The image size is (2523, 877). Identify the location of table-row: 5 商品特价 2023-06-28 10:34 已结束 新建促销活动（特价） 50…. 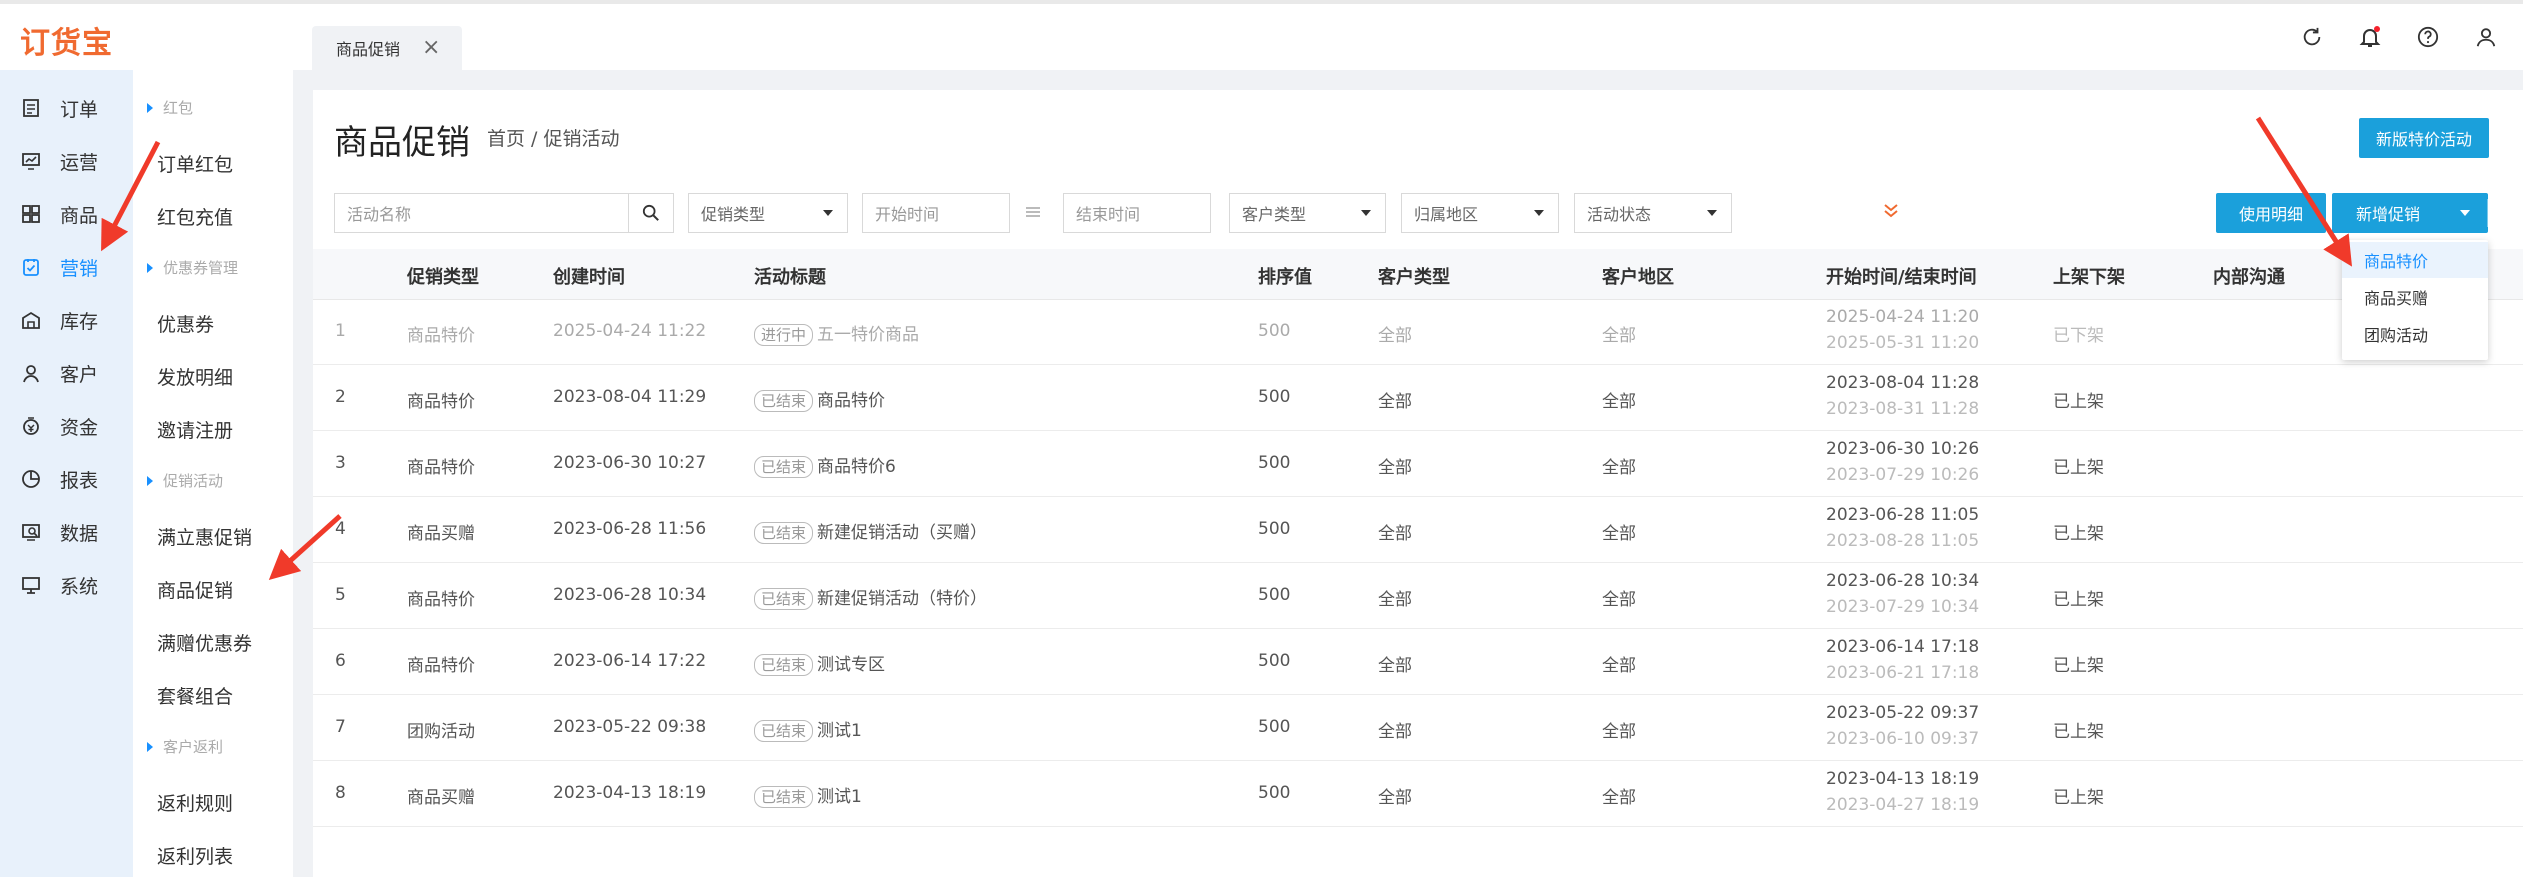
(1418, 596).